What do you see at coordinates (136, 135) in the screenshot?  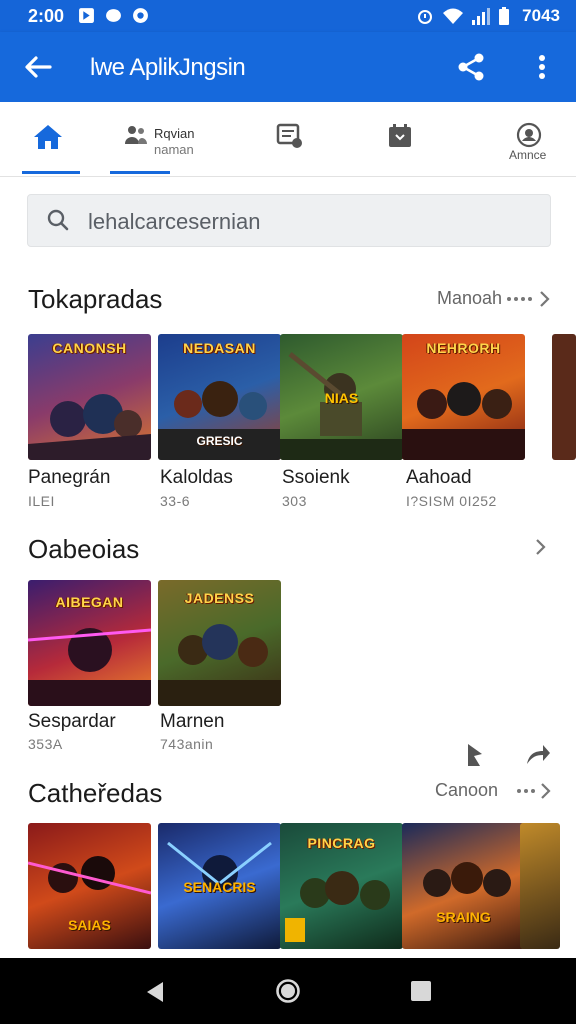 I see `people-icon` at bounding box center [136, 135].